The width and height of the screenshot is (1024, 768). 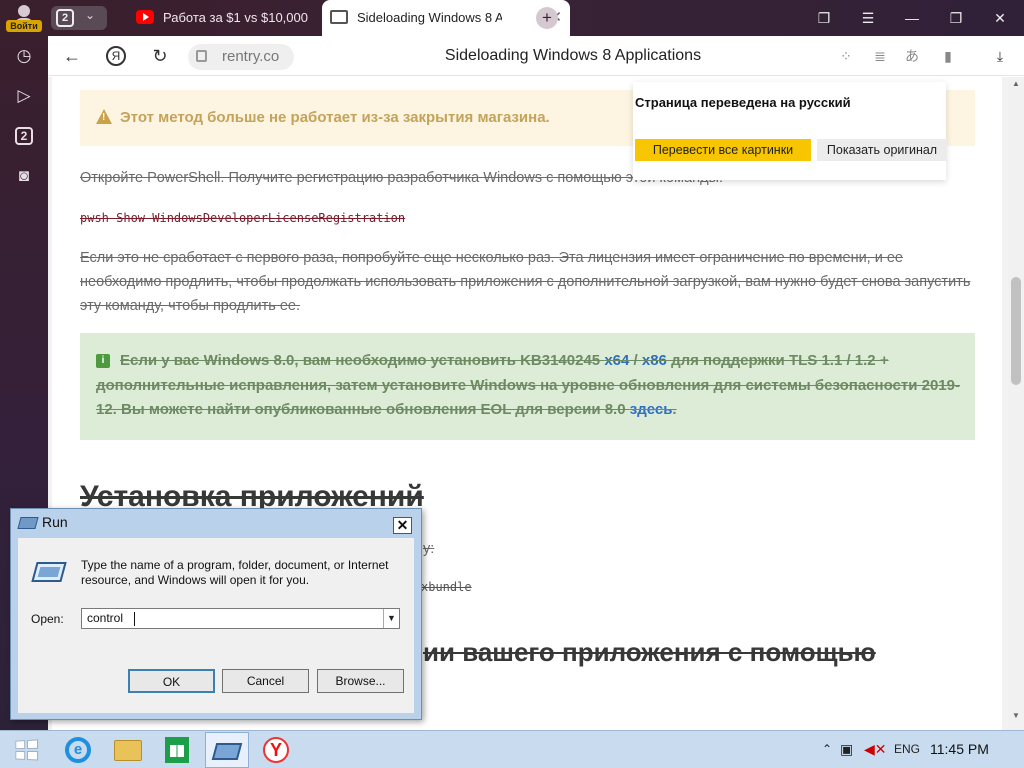 What do you see at coordinates (134, 619) in the screenshot?
I see `text-caret` at bounding box center [134, 619].